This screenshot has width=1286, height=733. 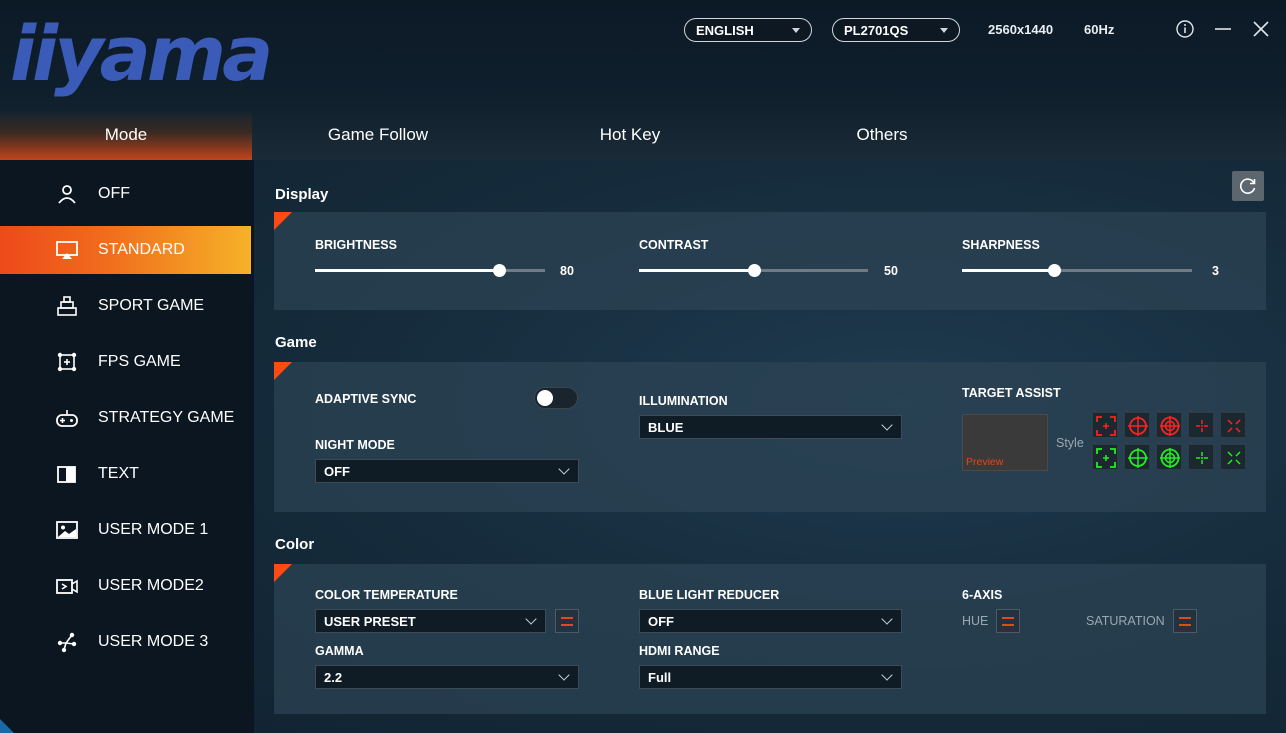 I want to click on reset-button, so click(x=1248, y=186).